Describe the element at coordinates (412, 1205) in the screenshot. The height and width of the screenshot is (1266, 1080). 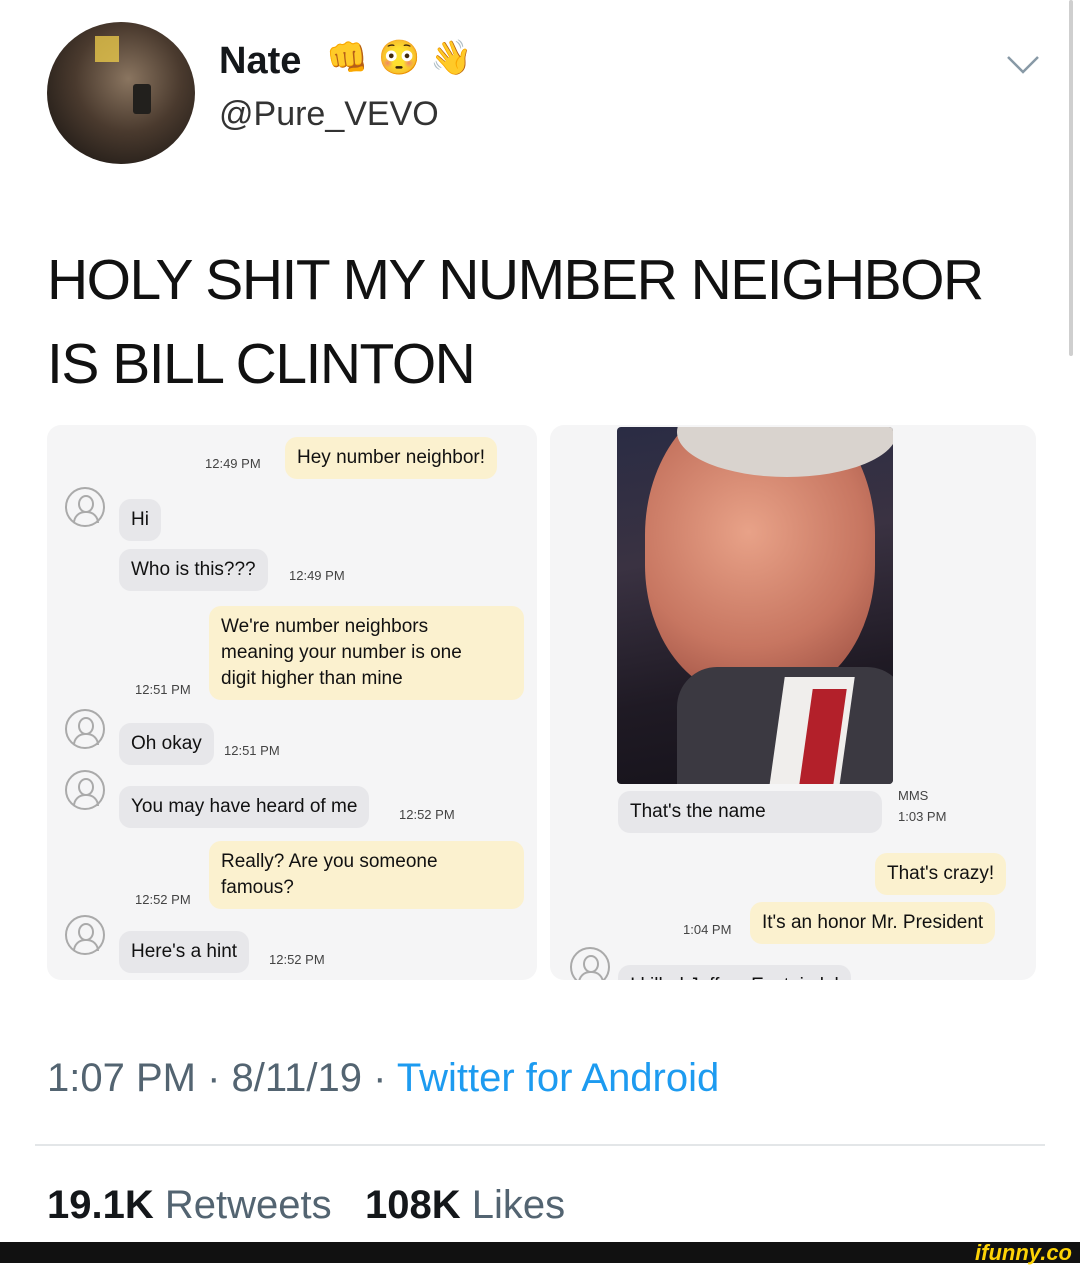
I see `likes-count: 108K` at that location.